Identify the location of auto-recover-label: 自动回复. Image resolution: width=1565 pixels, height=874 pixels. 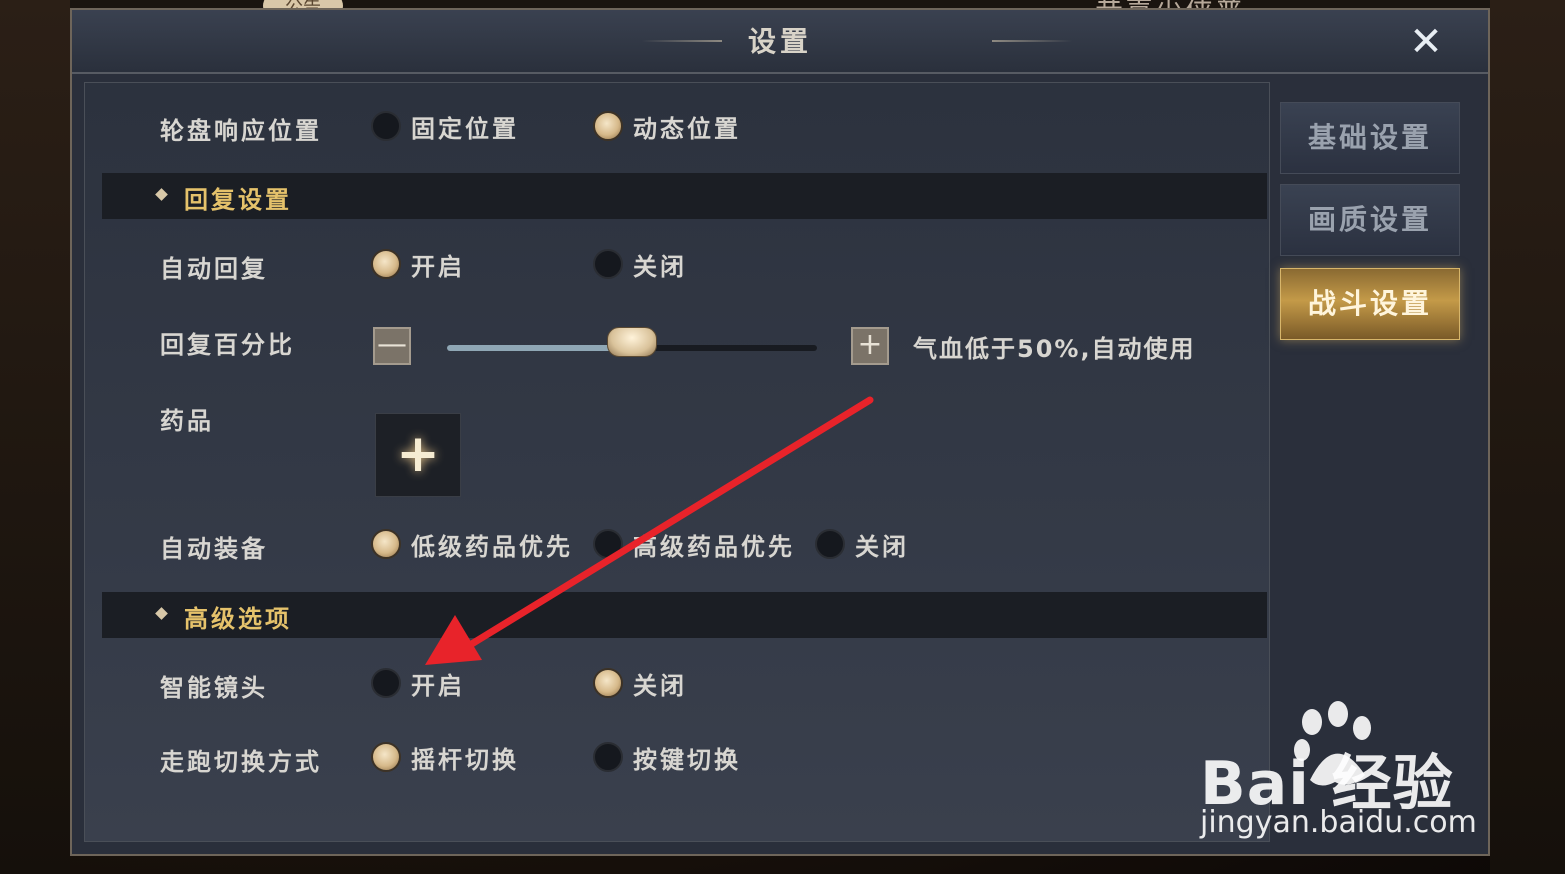
(214, 269).